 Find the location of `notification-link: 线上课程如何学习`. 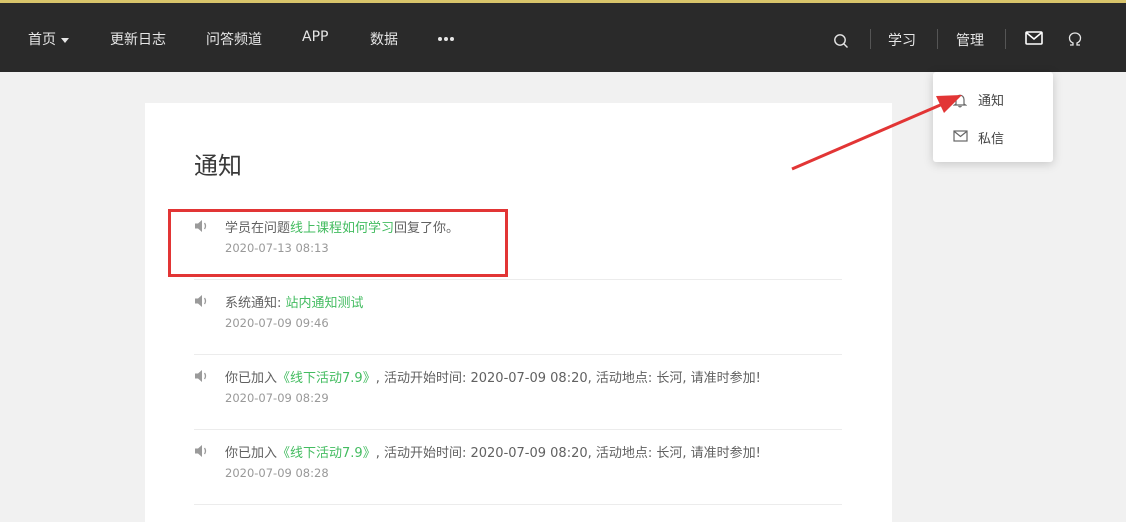

notification-link: 线上课程如何学习 is located at coordinates (342, 228).